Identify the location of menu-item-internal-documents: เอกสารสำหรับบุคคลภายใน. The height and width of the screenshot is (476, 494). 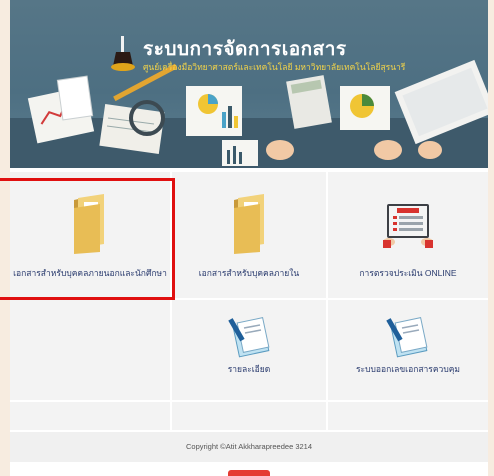
(249, 235).